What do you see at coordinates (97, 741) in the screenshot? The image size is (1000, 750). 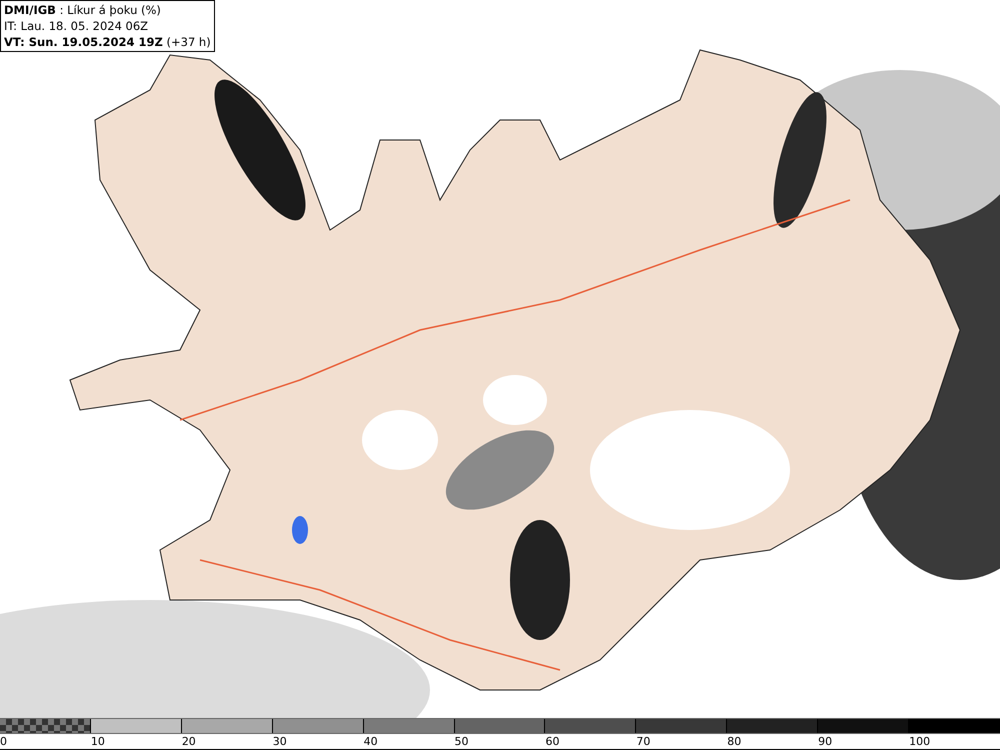 I see `legend-label: 10` at bounding box center [97, 741].